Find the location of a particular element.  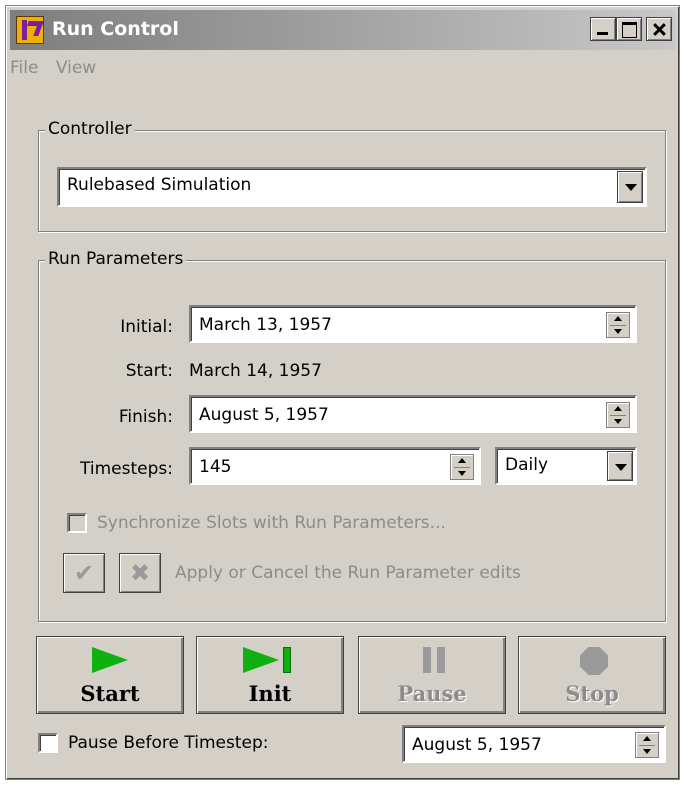

timesteps-field: 145 is located at coordinates (335, 466).